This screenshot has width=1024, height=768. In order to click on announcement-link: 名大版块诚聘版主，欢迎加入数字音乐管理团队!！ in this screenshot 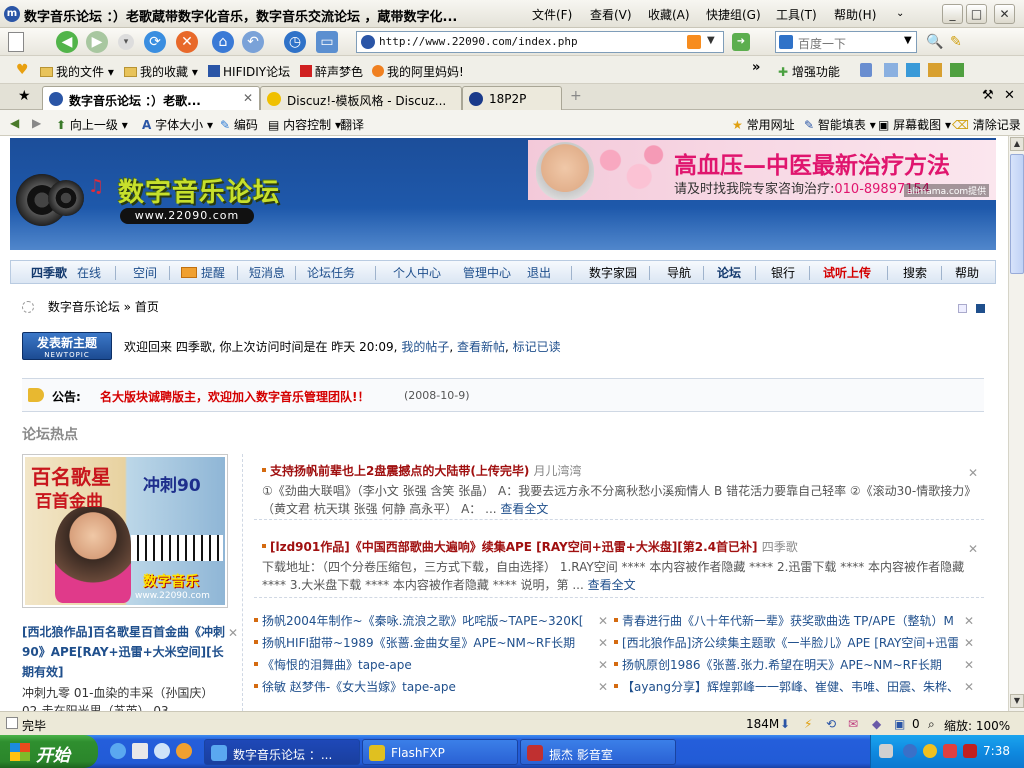, I will do `click(234, 396)`.